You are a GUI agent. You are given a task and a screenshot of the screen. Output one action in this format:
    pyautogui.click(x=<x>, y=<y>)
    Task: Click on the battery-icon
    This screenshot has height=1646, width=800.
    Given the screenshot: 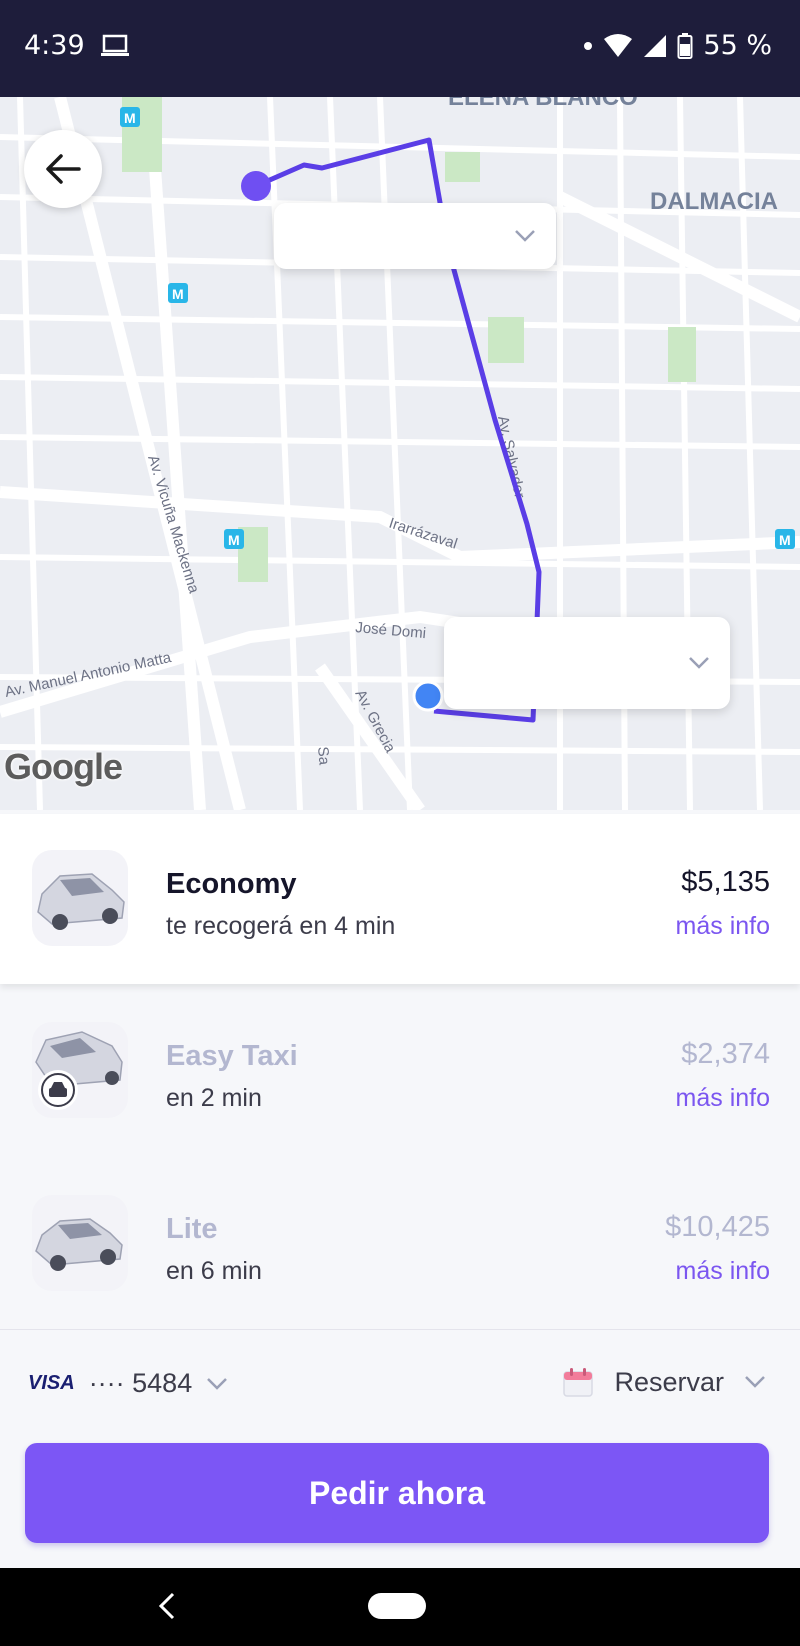 What is the action you would take?
    pyautogui.click(x=685, y=45)
    